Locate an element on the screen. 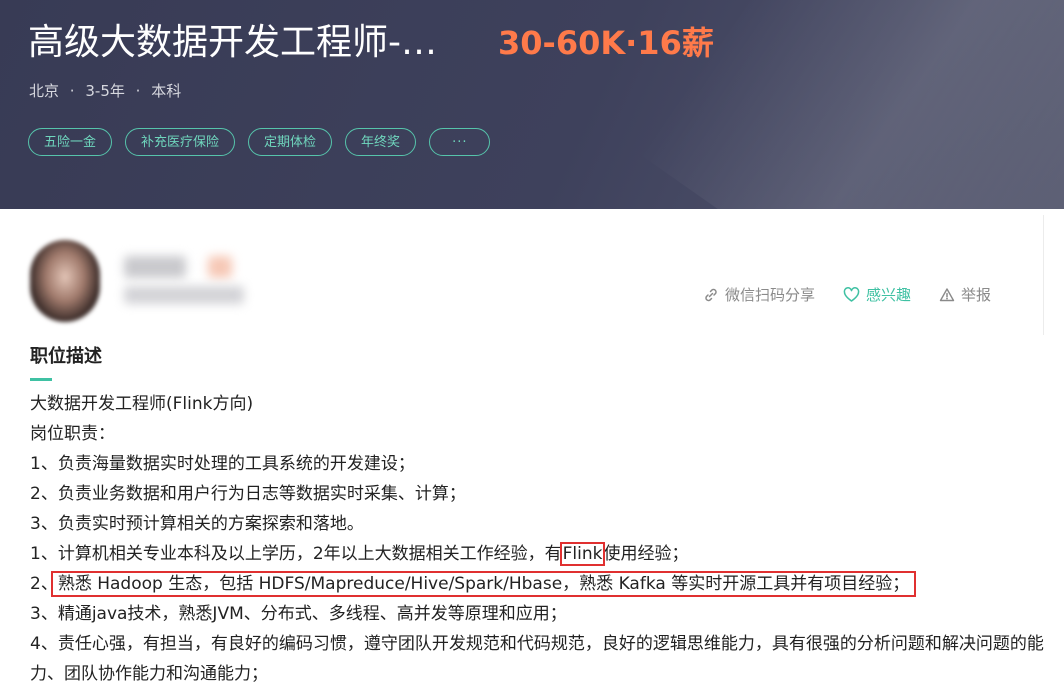 Image resolution: width=1064 pixels, height=689 pixels. salary: 30-60K·16薪 is located at coordinates (606, 43).